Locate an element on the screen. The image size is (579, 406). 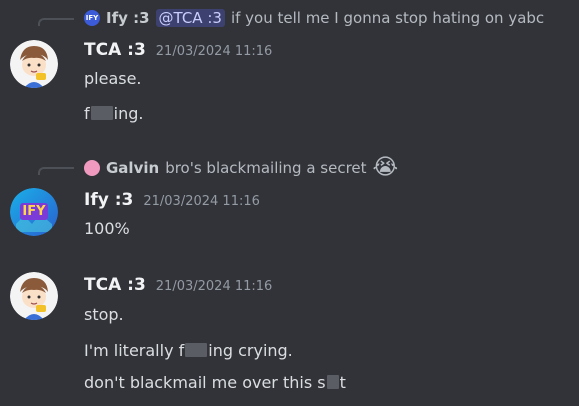
message-text: please. is located at coordinates (113, 78).